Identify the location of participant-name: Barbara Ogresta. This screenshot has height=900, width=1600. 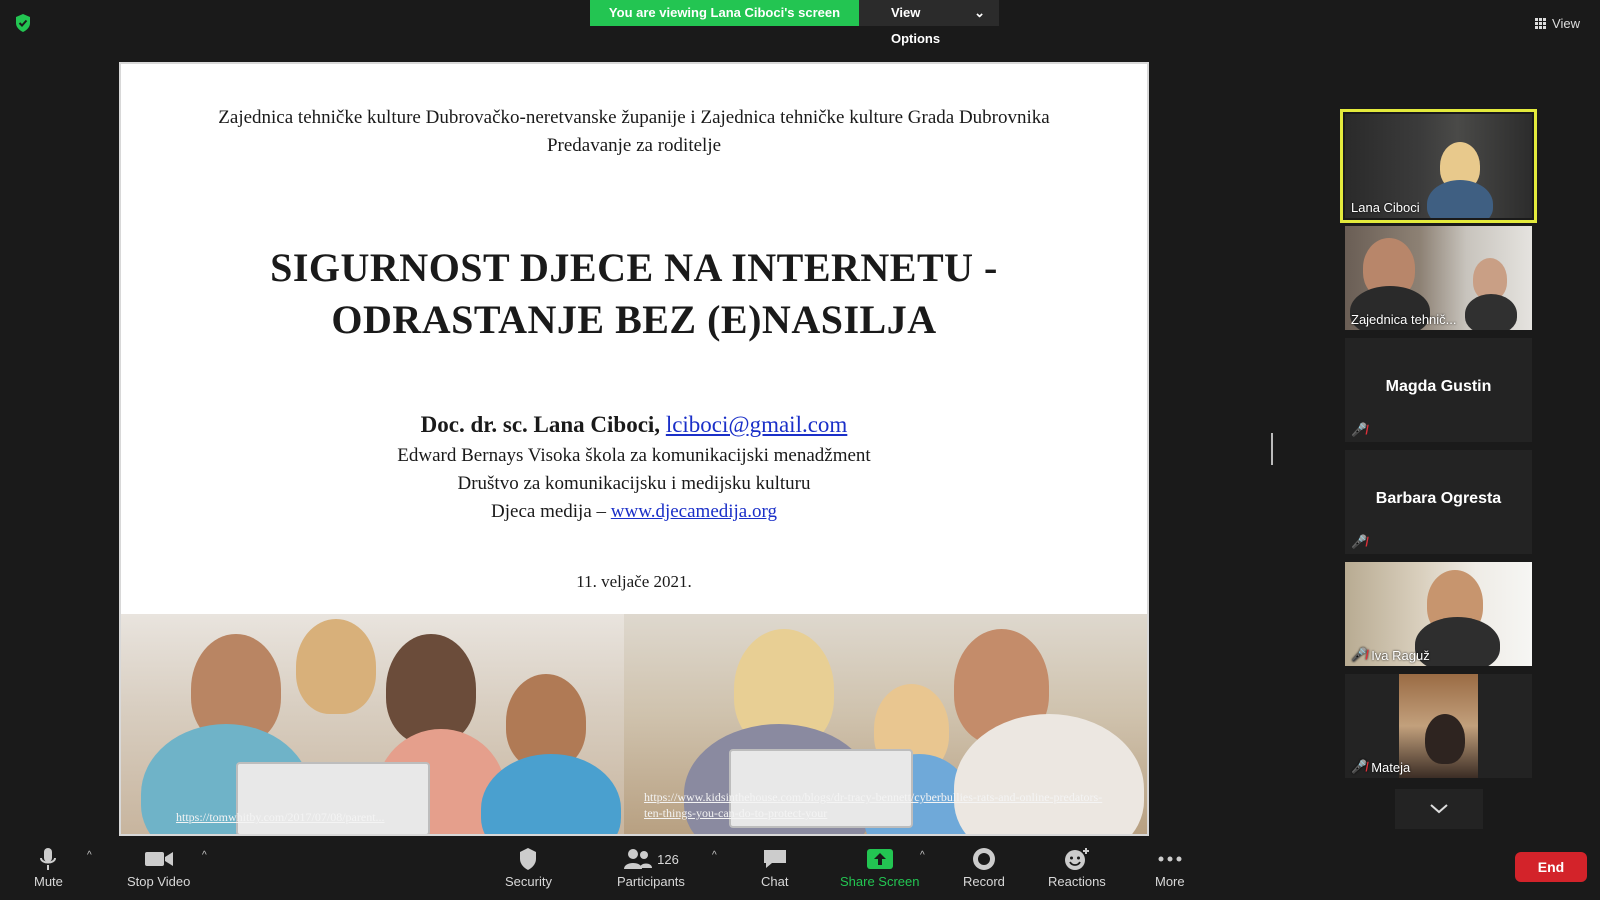
(1438, 498).